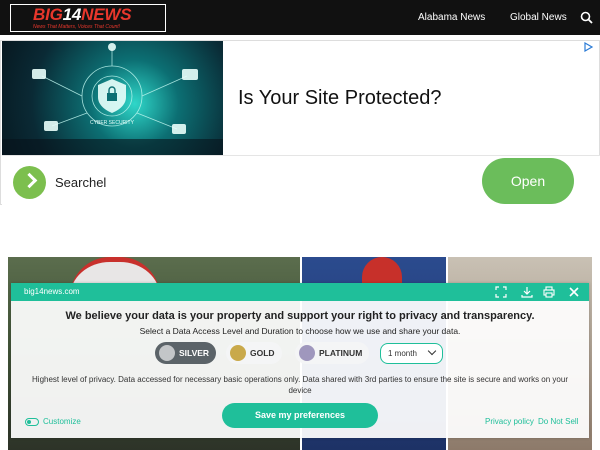  I want to click on level-platinum-label: PLATINUM, so click(341, 353).